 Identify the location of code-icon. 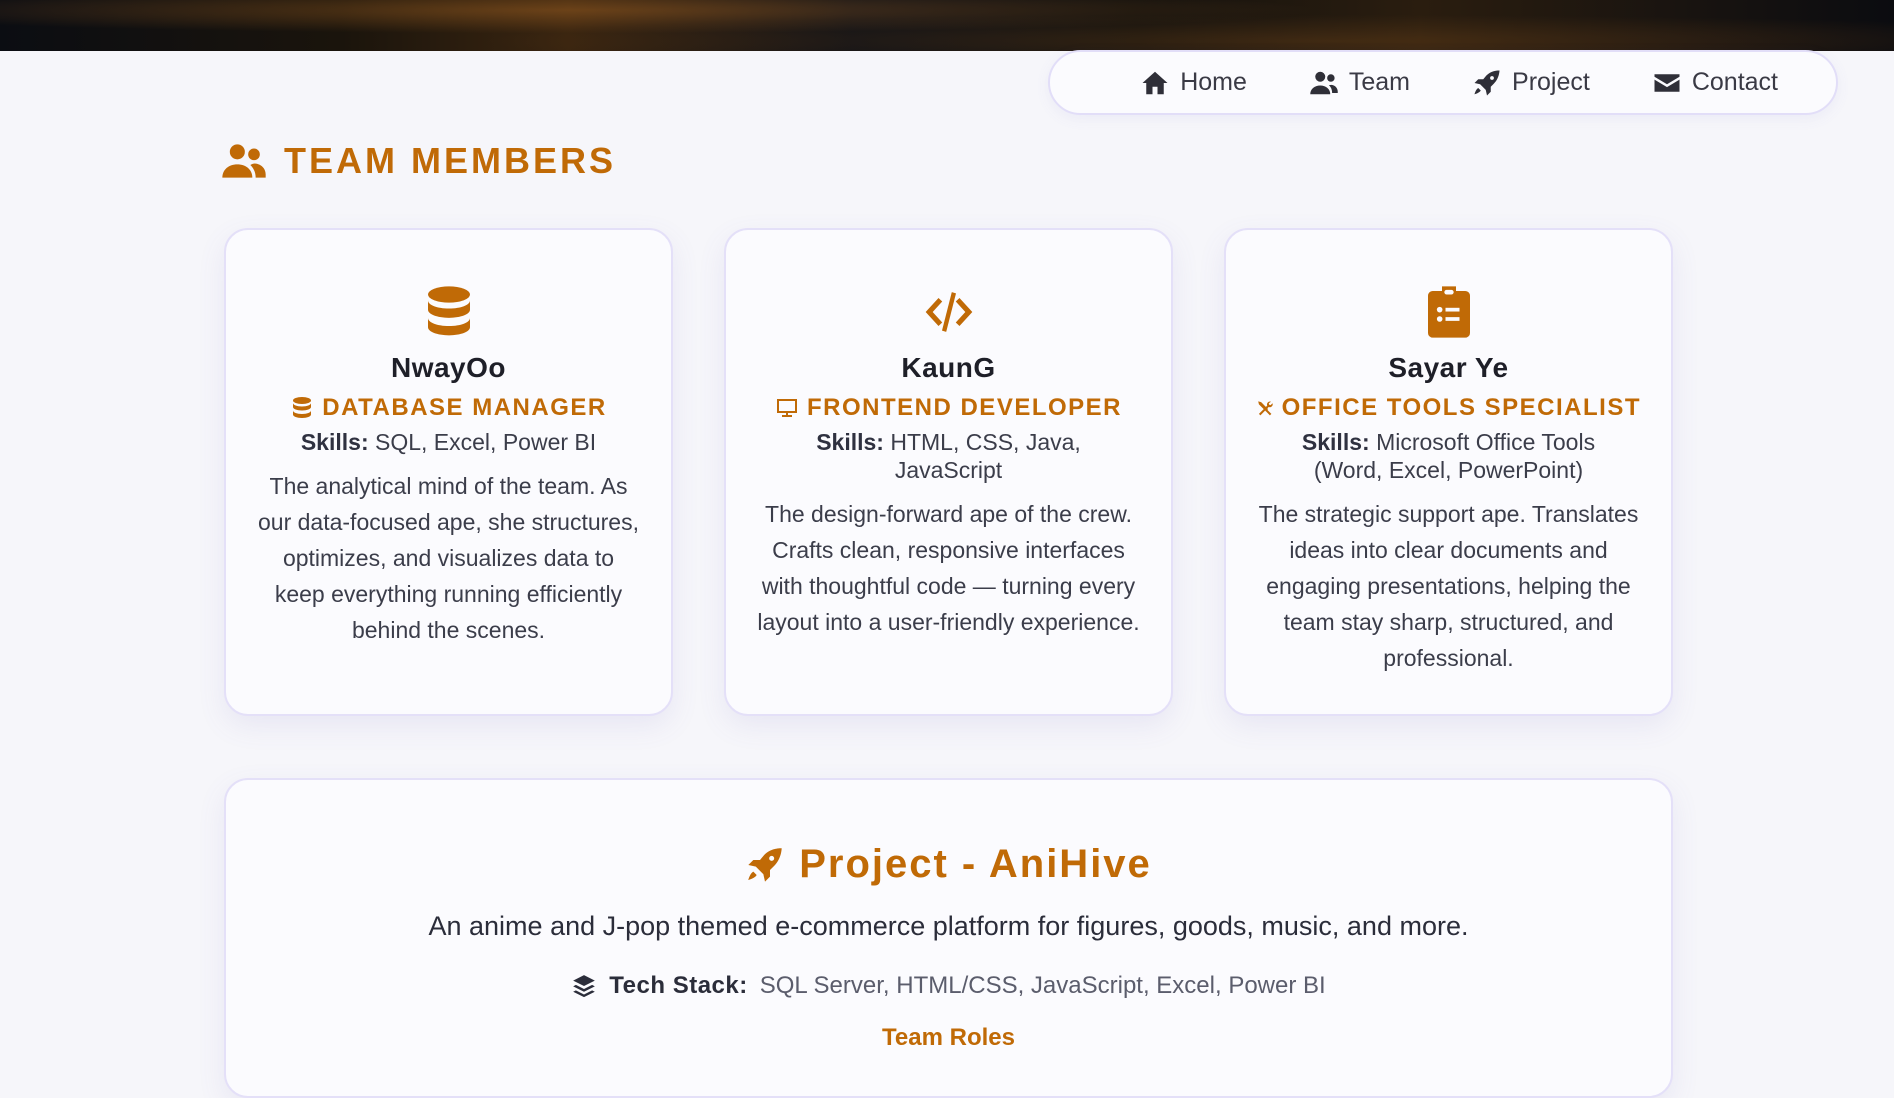
(948, 312).